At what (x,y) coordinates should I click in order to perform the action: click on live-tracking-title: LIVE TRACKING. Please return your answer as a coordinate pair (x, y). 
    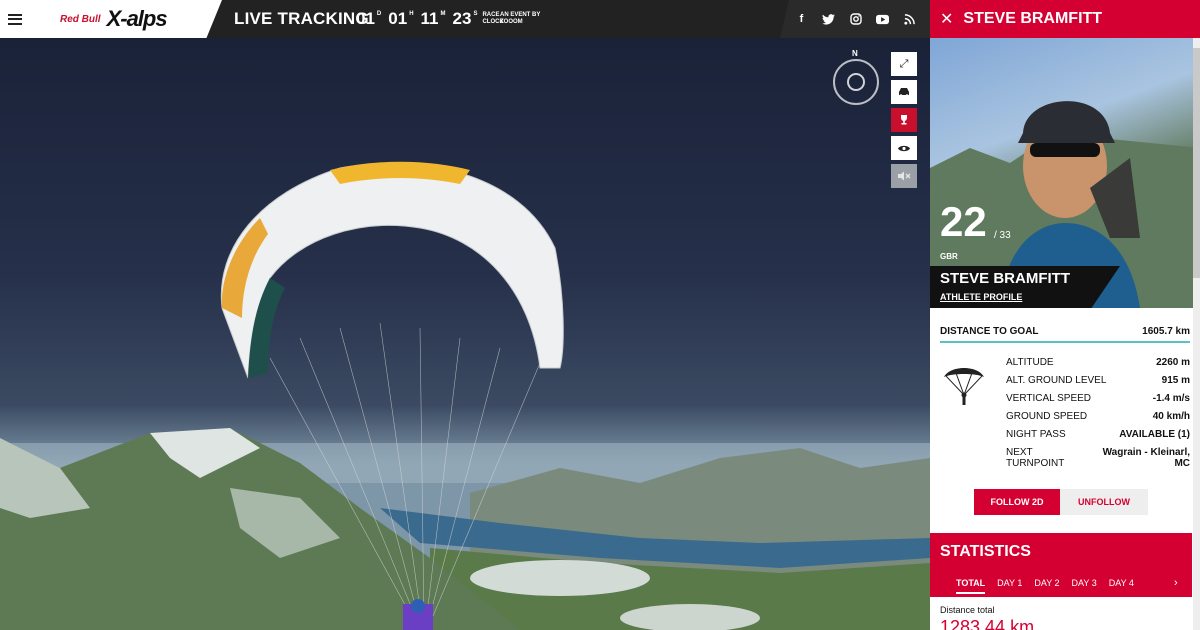
    Looking at the image, I should click on (301, 18).